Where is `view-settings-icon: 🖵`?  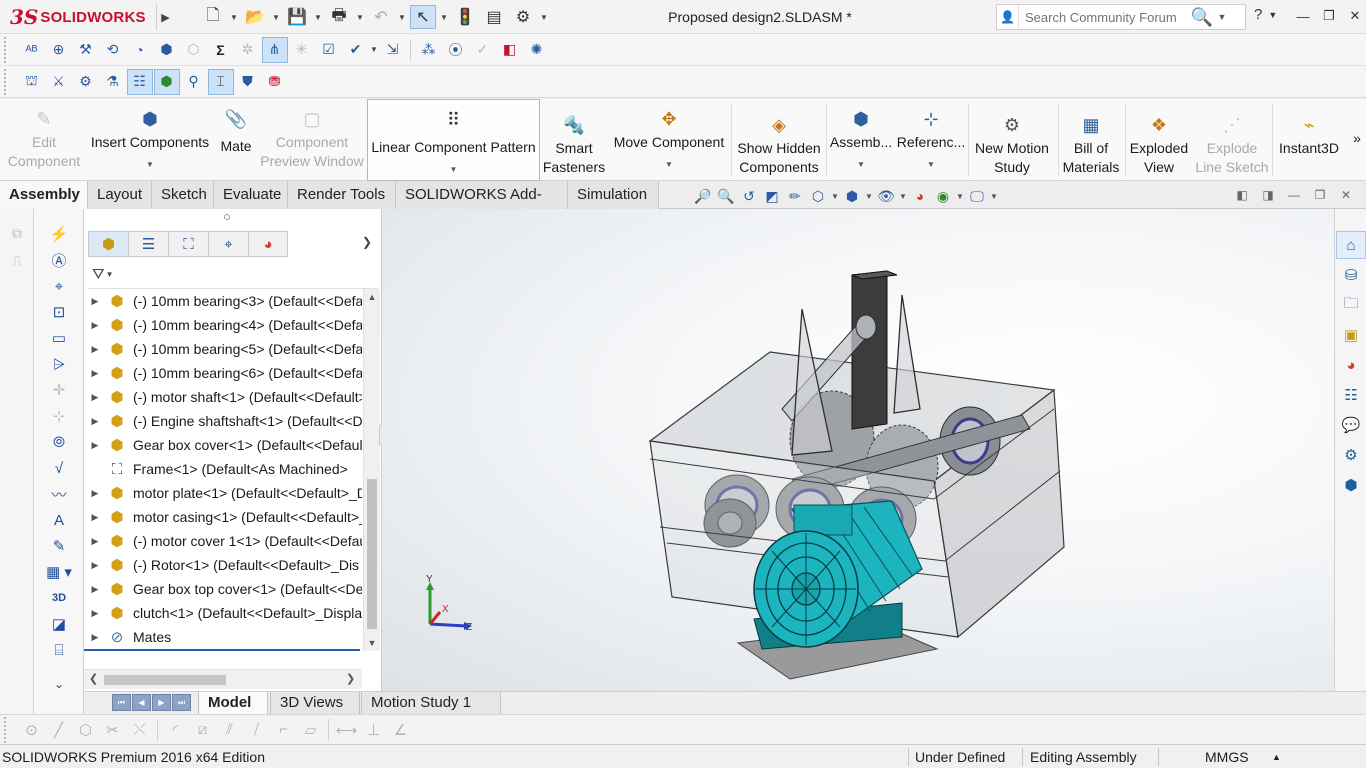 view-settings-icon: 🖵 is located at coordinates (977, 196).